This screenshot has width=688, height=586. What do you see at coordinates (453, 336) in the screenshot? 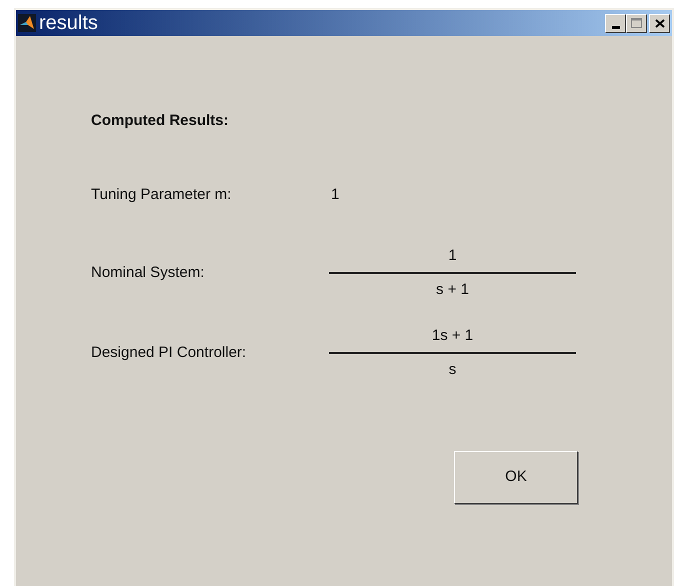
I see `numerator: 1s + 1` at bounding box center [453, 336].